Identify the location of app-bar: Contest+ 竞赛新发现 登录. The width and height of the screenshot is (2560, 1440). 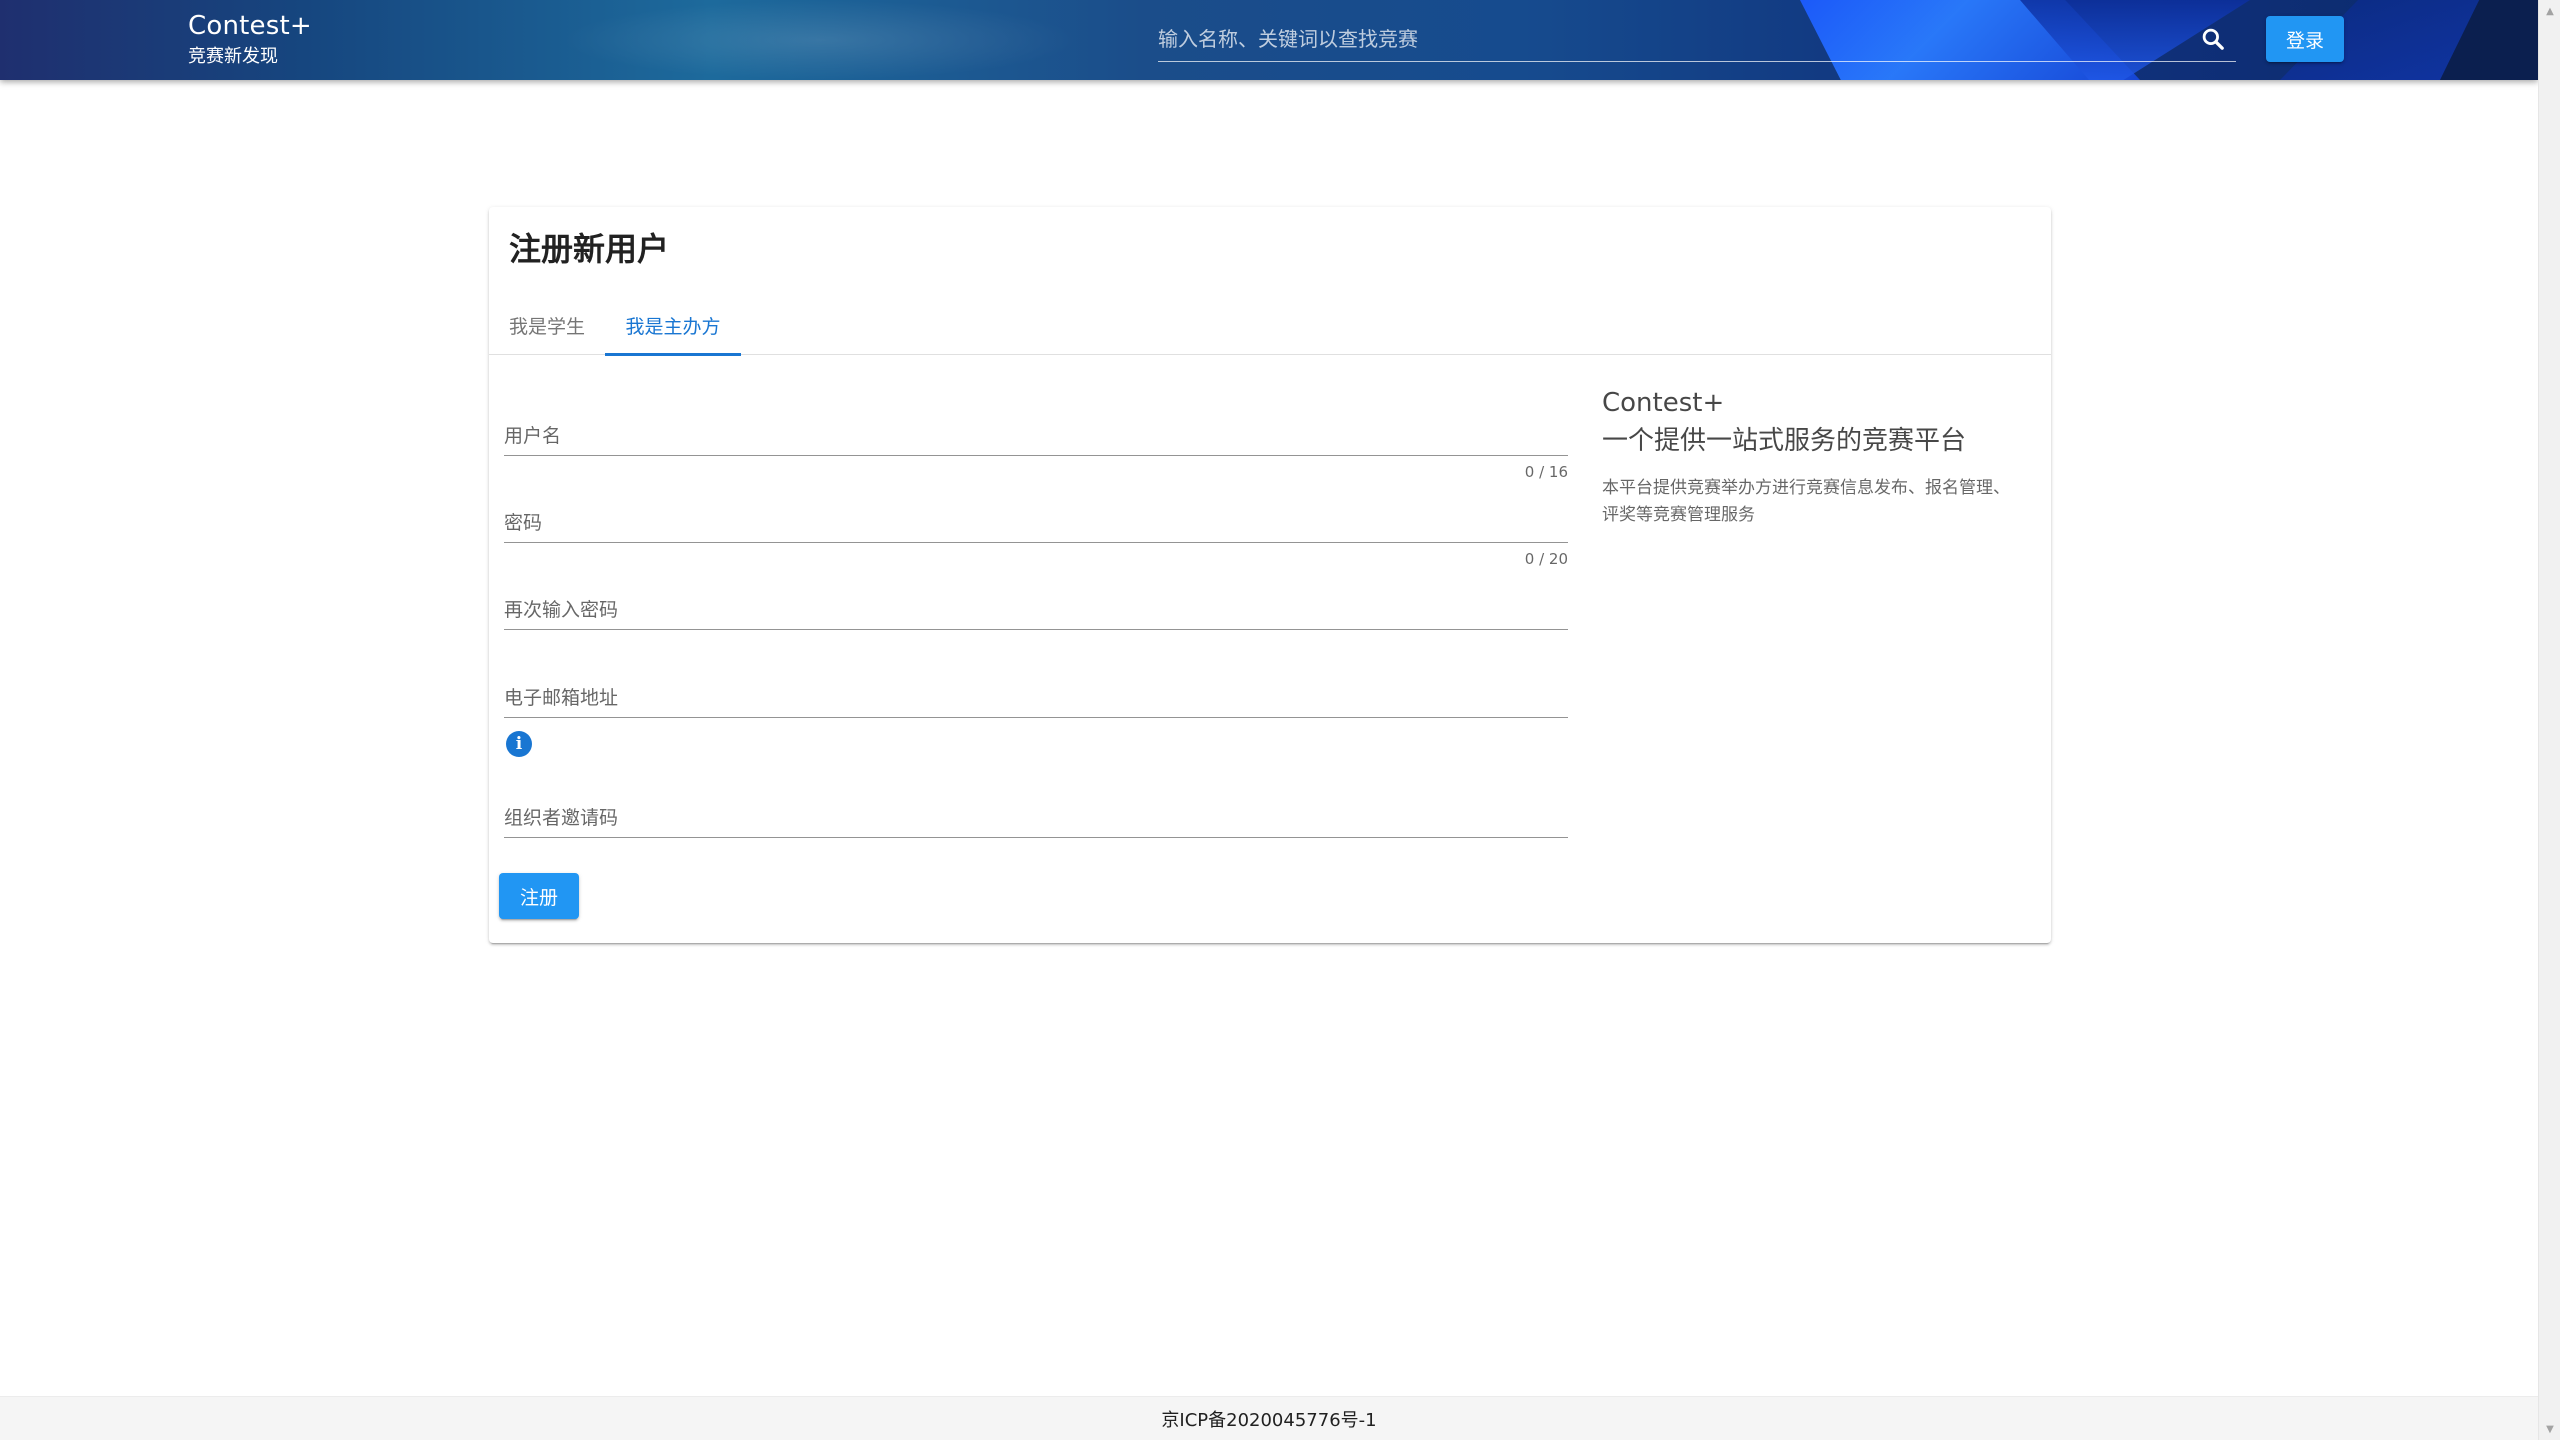
(1269, 40).